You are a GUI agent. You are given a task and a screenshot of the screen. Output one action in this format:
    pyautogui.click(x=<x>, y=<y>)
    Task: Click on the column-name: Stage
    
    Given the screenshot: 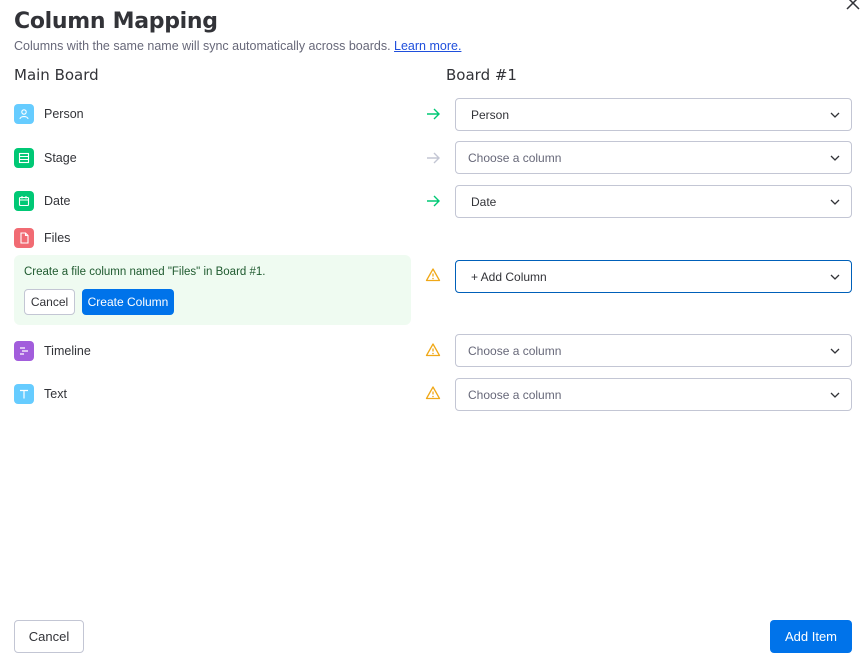 What is the action you would take?
    pyautogui.click(x=60, y=158)
    